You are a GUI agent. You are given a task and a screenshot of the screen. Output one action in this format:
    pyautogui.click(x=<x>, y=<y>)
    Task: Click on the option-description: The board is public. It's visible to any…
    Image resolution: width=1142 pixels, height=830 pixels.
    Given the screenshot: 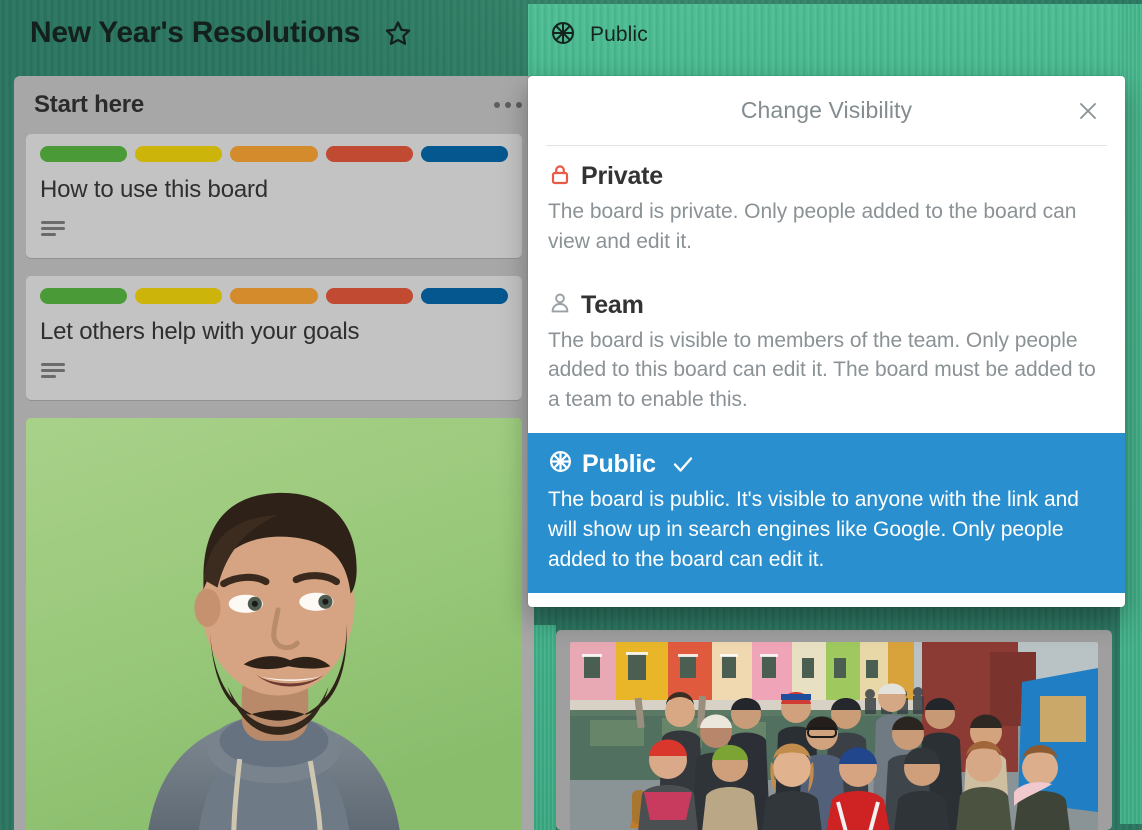 What is the action you would take?
    pyautogui.click(x=813, y=529)
    